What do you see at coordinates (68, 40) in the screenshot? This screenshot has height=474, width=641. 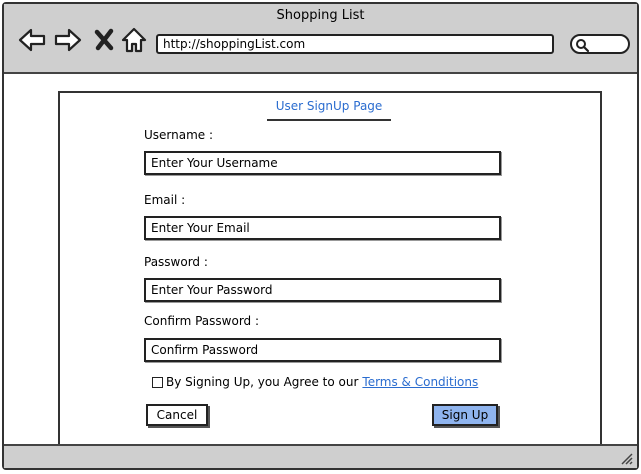 I see `forward-arrow-icon` at bounding box center [68, 40].